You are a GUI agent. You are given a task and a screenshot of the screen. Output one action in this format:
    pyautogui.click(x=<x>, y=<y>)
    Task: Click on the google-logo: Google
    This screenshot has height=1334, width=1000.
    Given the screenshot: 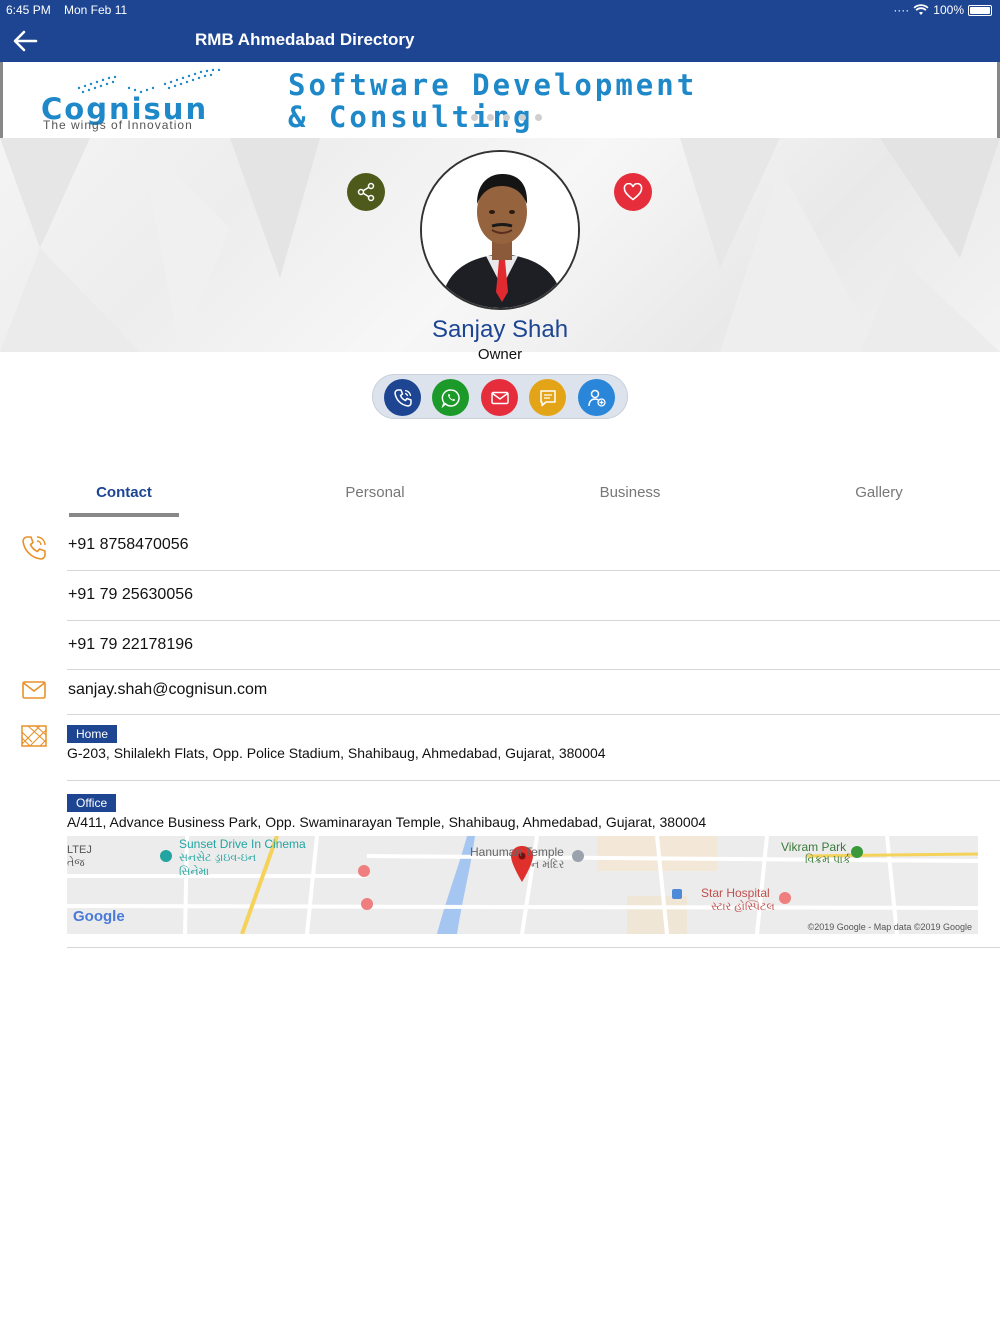 What is the action you would take?
    pyautogui.click(x=99, y=916)
    